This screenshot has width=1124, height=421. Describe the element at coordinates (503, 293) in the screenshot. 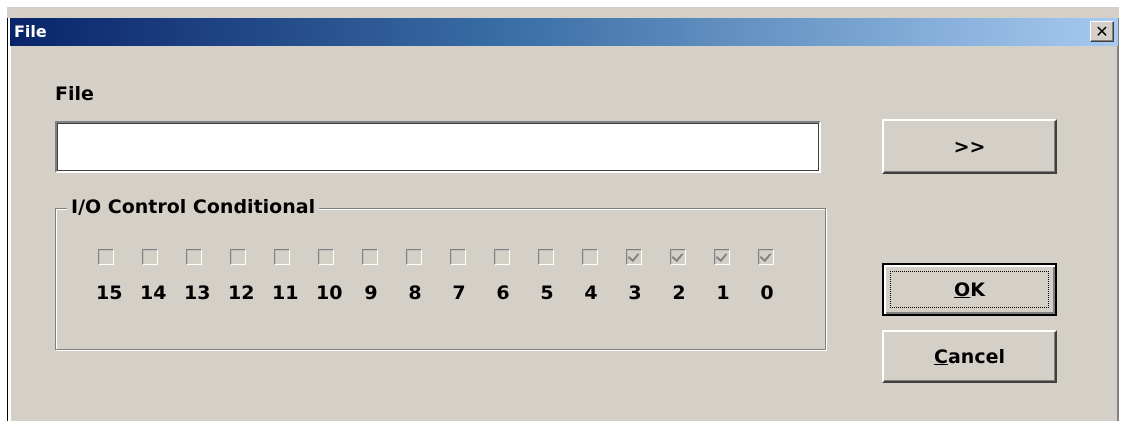

I see `io-bit-label: 6` at that location.